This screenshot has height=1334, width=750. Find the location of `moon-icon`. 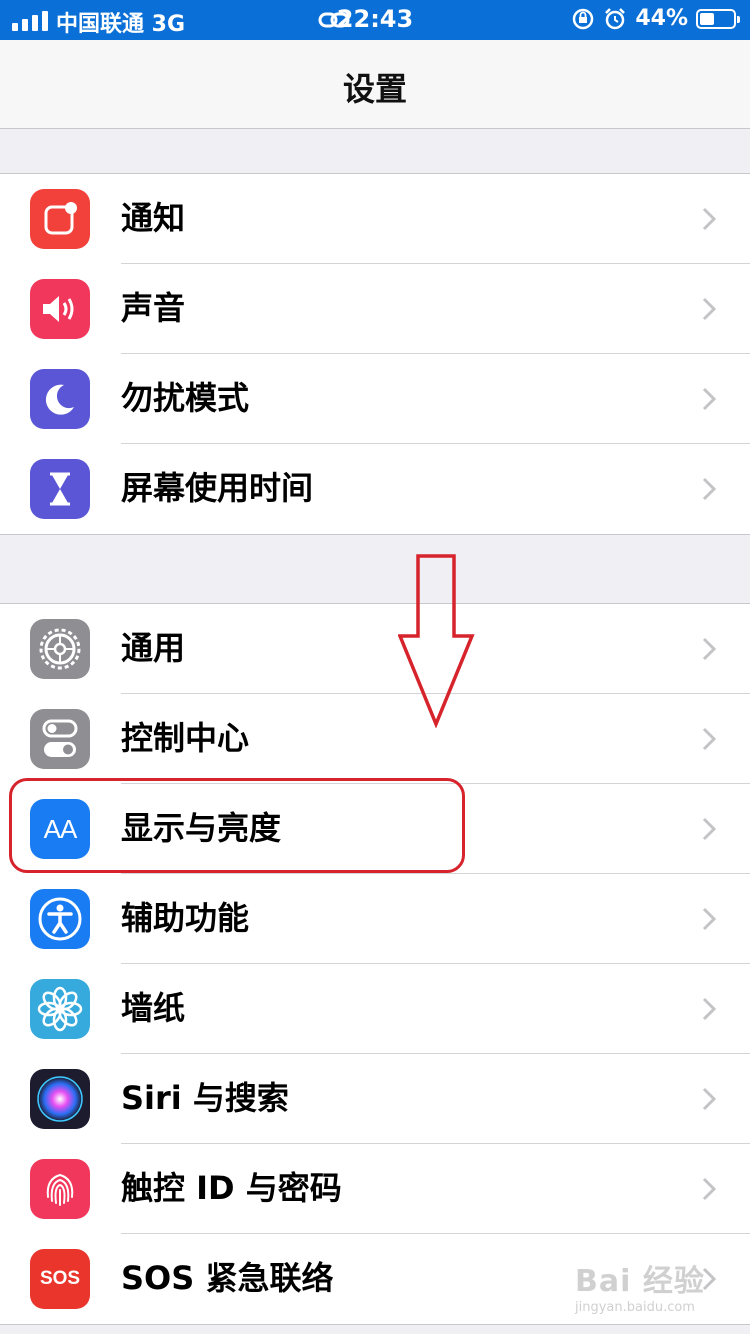

moon-icon is located at coordinates (60, 399).